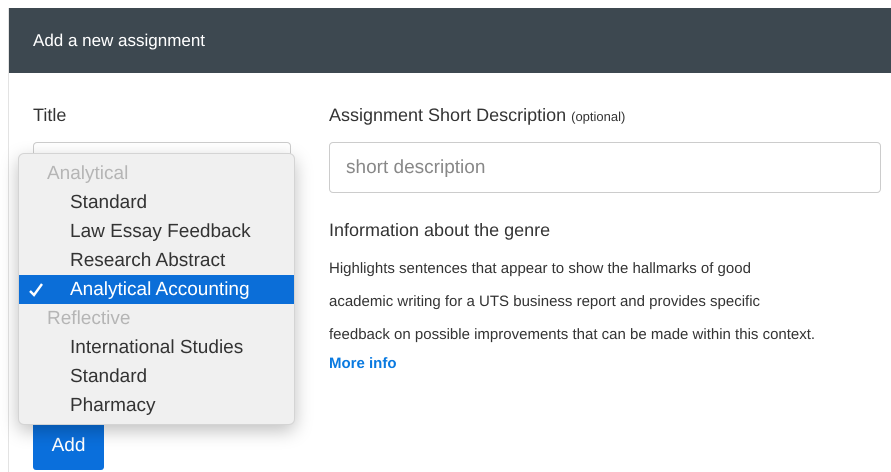 The height and width of the screenshot is (472, 891). Describe the element at coordinates (50, 115) in the screenshot. I see `title-label: Title` at that location.